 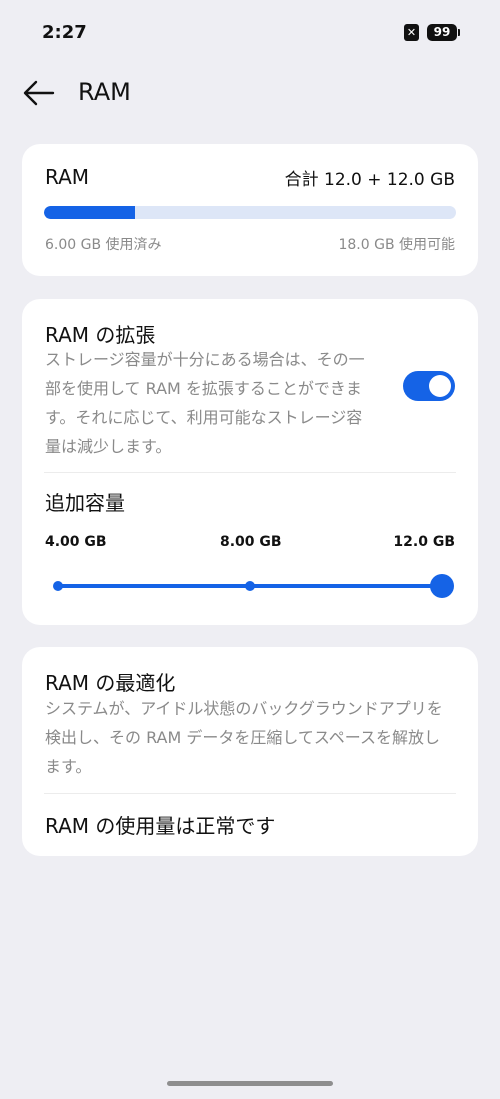 What do you see at coordinates (110, 683) in the screenshot?
I see `ram-optimization-title: RAM の最適化` at bounding box center [110, 683].